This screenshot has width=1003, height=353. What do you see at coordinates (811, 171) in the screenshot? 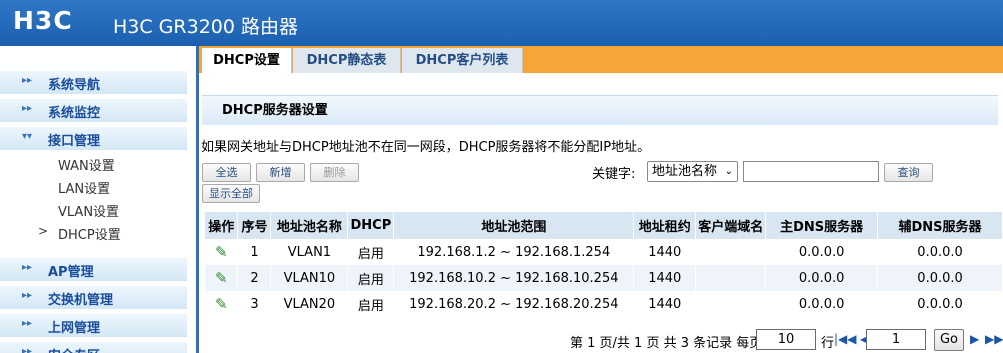
I see `keyword-input` at bounding box center [811, 171].